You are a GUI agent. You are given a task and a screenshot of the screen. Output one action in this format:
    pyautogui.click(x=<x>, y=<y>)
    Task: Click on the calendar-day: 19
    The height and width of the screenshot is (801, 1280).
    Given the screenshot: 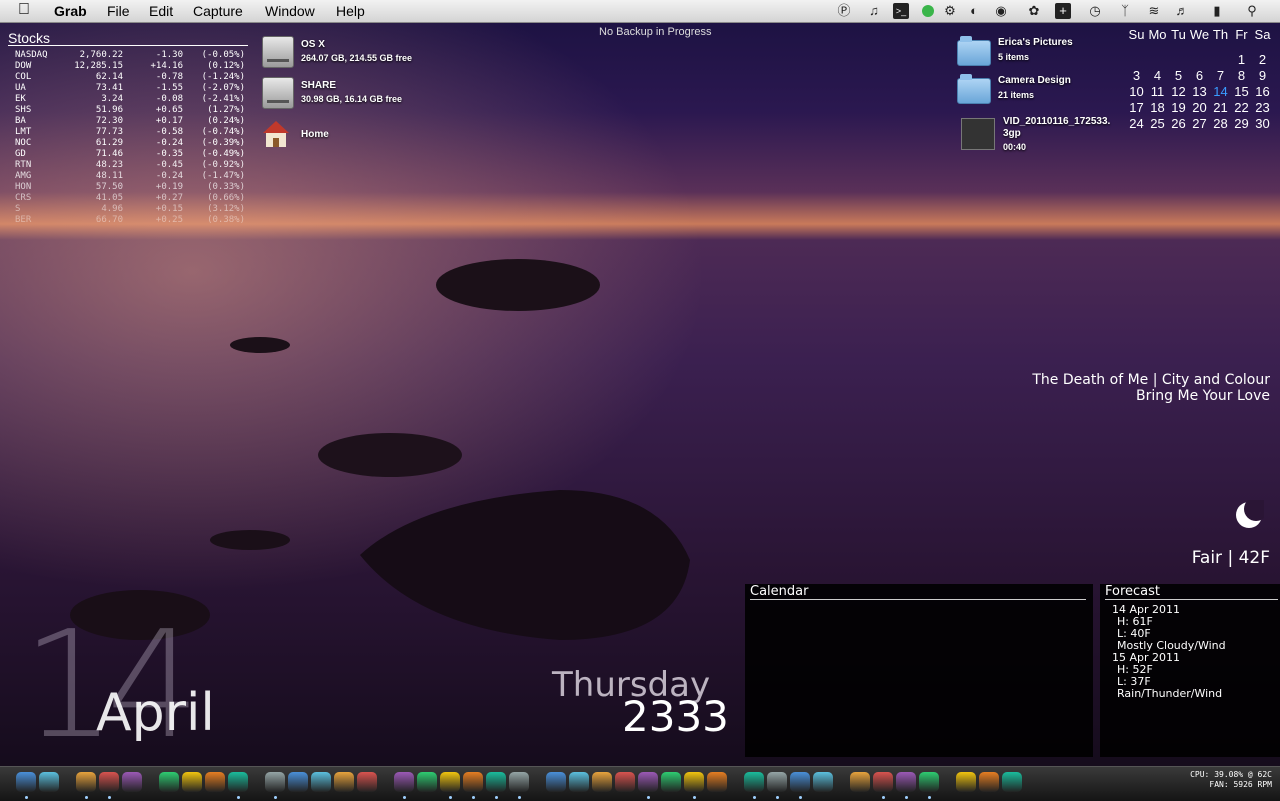 What is the action you would take?
    pyautogui.click(x=1178, y=107)
    